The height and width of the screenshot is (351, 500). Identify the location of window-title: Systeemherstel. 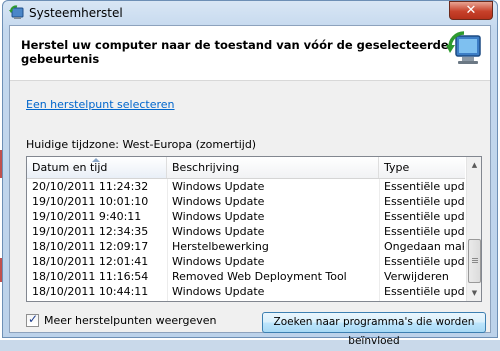
(76, 13).